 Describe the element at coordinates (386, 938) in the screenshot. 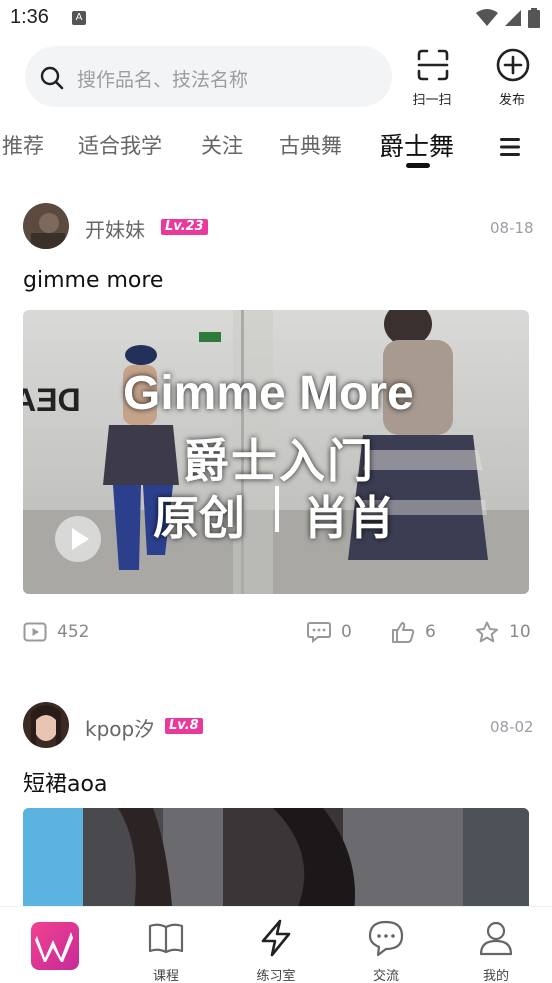

I see `chat-icon` at that location.